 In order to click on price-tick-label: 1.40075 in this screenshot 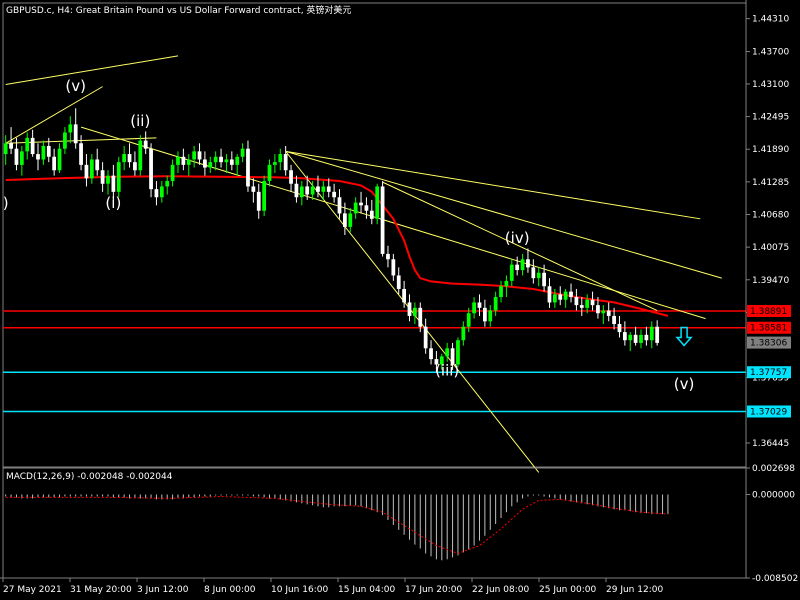, I will do `click(770, 248)`.